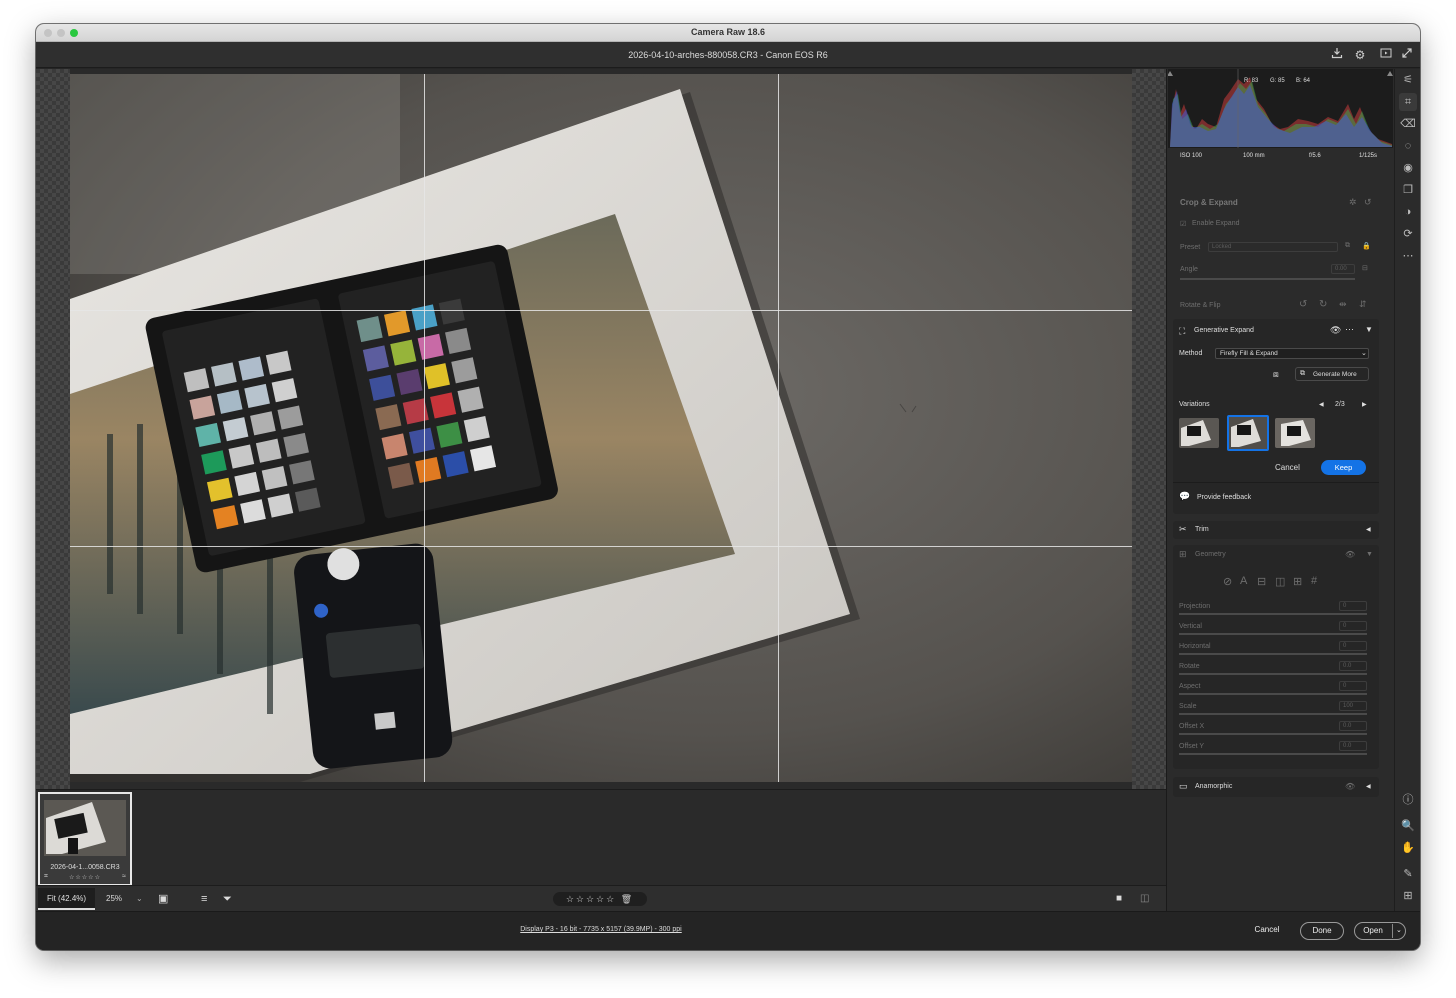 This screenshot has width=1456, height=998. Describe the element at coordinates (1323, 304) in the screenshot. I see `rotate-right-icon: ↻` at that location.